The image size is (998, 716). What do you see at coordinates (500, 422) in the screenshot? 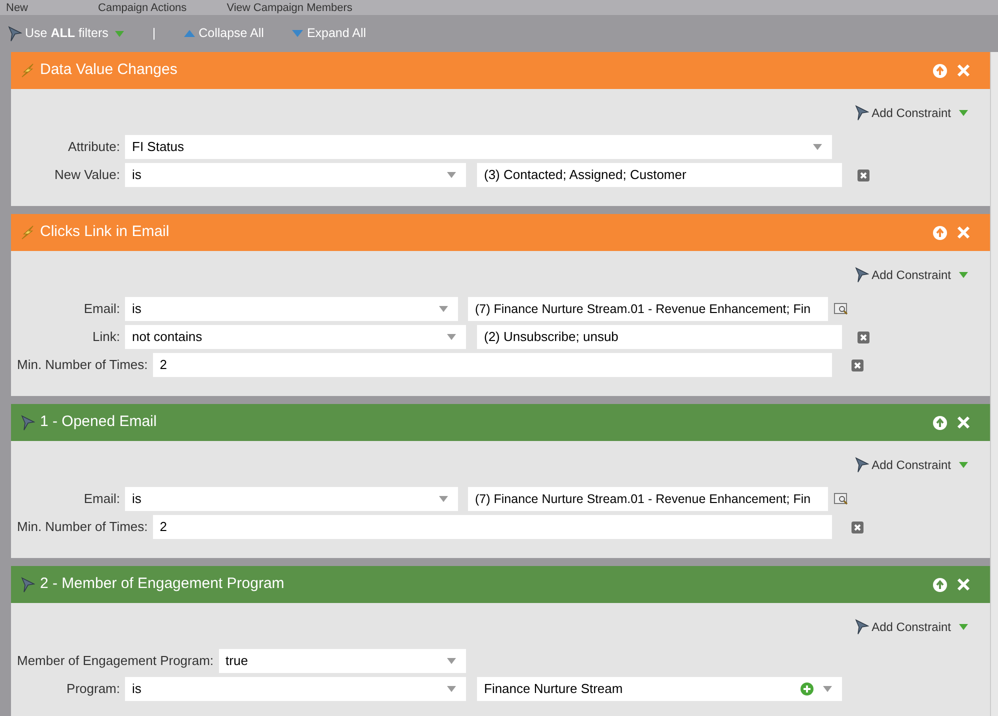
I see `panel-header: 1 - Opened Email` at bounding box center [500, 422].